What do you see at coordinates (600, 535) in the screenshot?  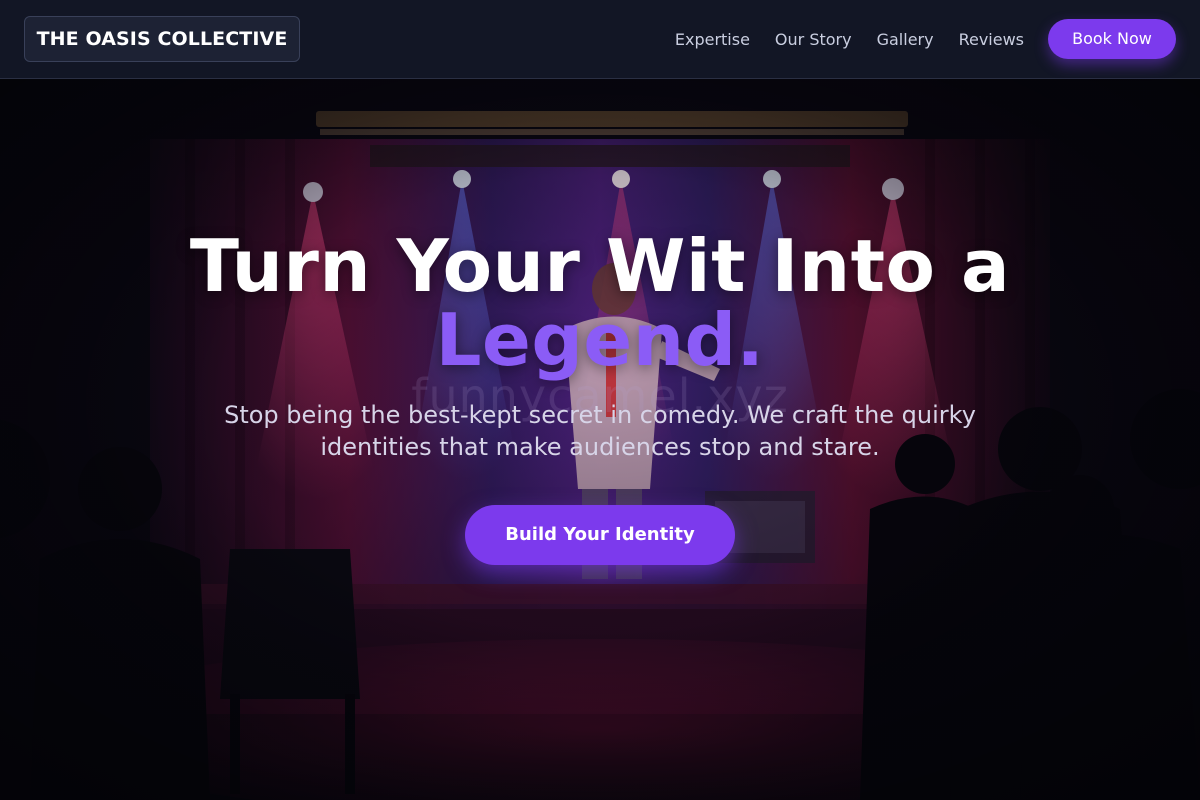 I see `build-identity-button: Build Your Identity` at bounding box center [600, 535].